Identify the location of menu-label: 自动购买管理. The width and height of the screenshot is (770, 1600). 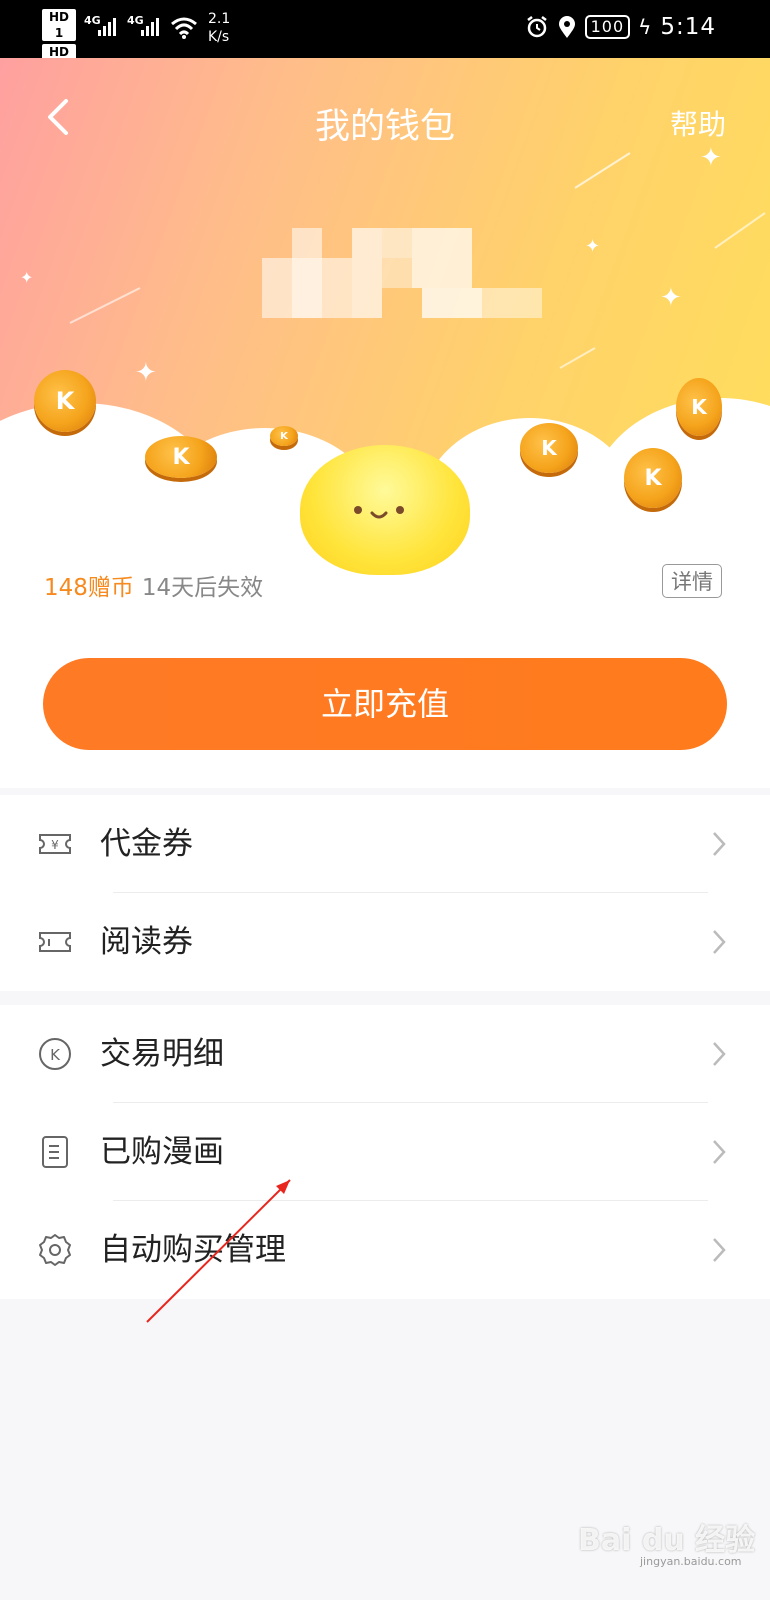
(193, 1250).